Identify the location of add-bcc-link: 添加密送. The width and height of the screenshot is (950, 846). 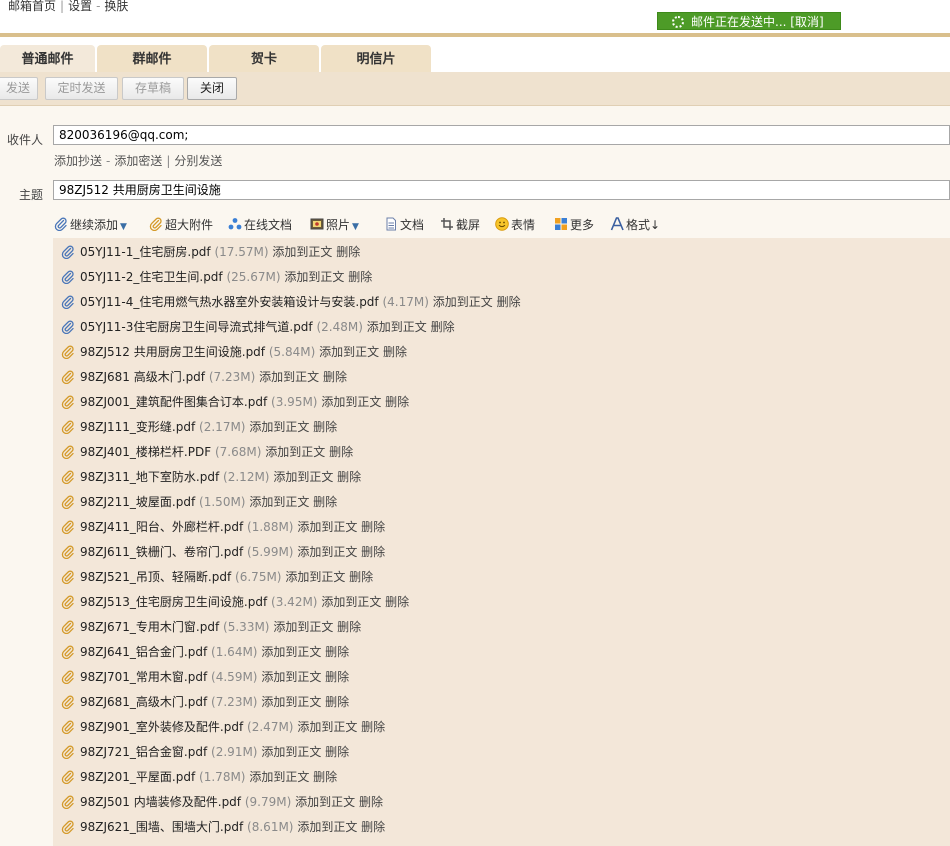
(138, 161).